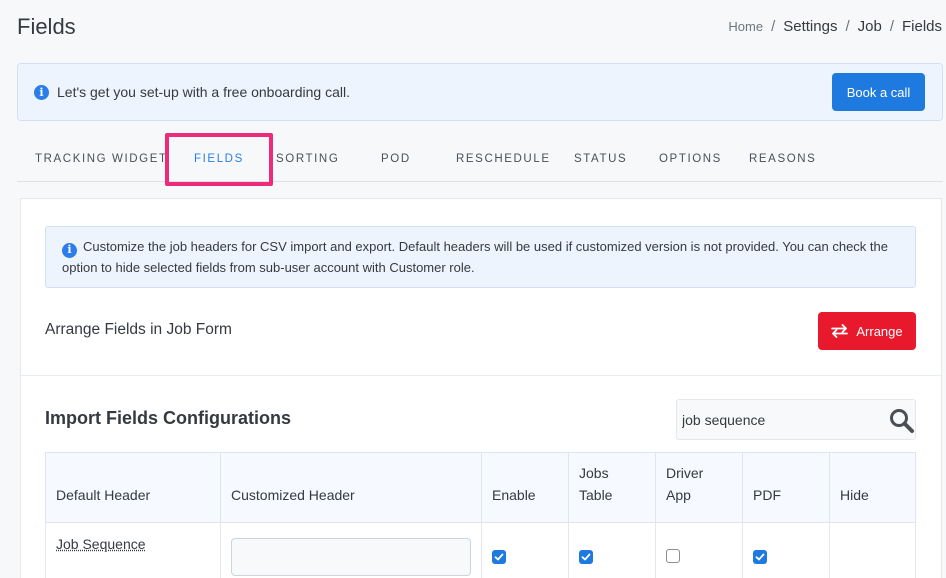 This screenshot has height=578, width=946. I want to click on tab-options: OPTIONS, so click(690, 159).